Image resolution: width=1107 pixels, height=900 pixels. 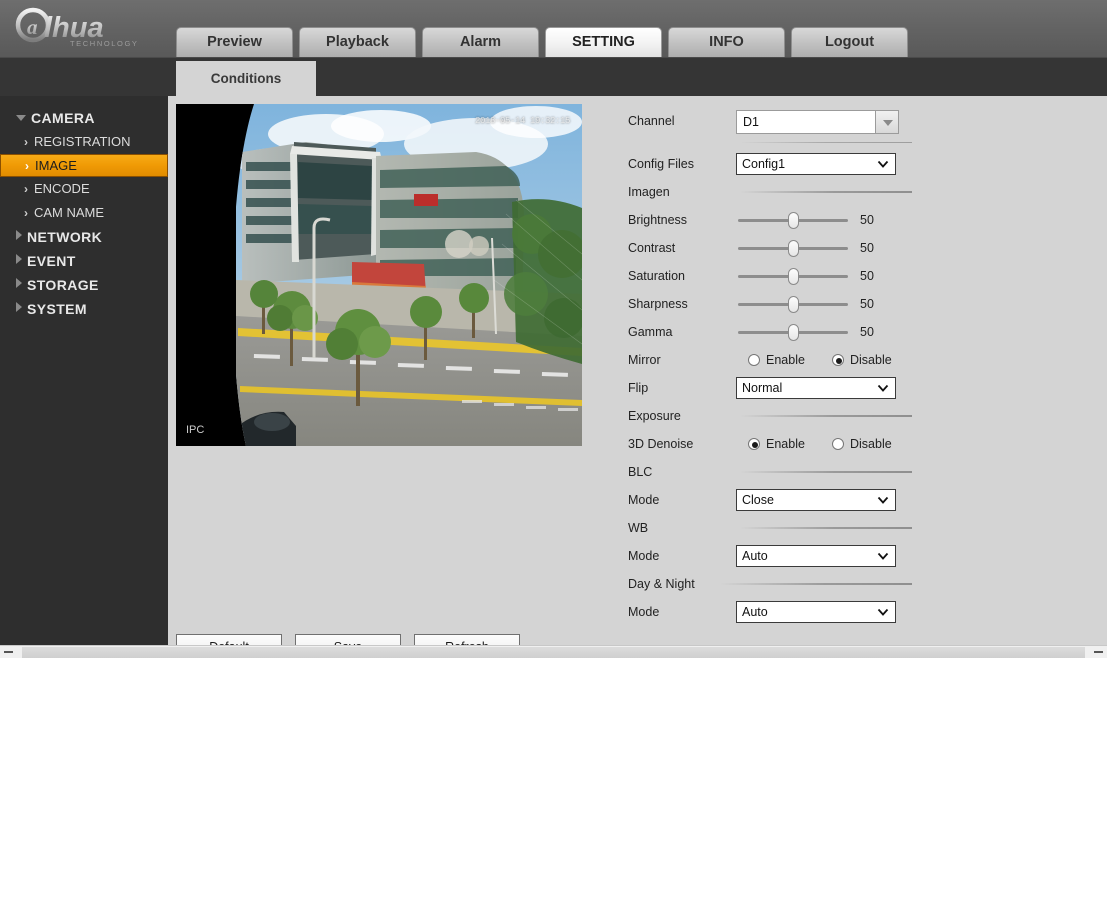 I want to click on saturation-label: Saturation, so click(x=656, y=276).